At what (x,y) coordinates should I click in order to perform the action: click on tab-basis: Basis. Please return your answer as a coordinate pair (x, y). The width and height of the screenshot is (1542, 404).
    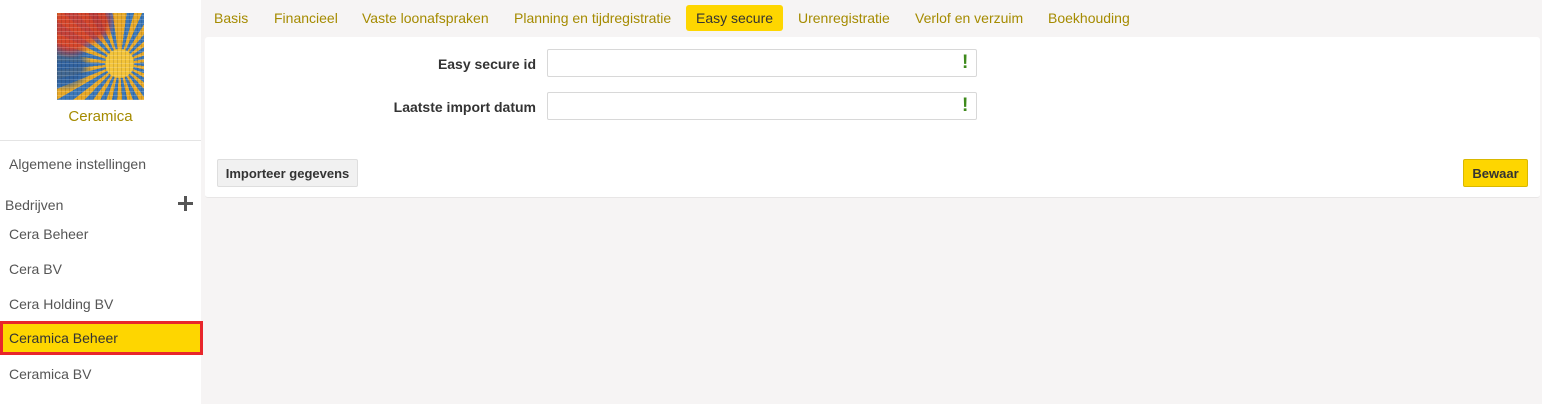
    Looking at the image, I should click on (231, 18).